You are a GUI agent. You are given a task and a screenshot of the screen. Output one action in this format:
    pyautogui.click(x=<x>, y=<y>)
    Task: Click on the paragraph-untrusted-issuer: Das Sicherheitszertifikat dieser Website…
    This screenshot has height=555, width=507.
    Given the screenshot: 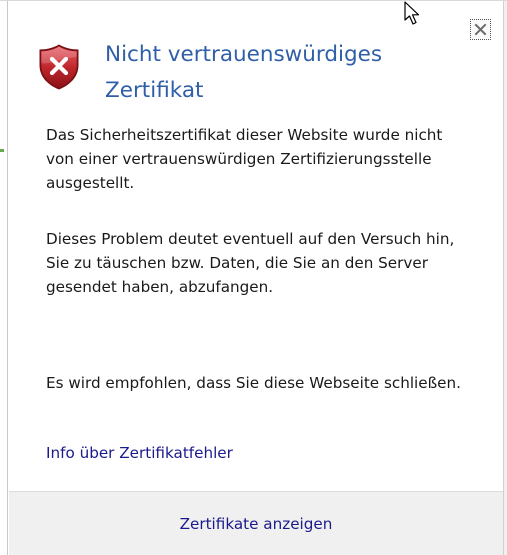 What is the action you would take?
    pyautogui.click(x=244, y=159)
    